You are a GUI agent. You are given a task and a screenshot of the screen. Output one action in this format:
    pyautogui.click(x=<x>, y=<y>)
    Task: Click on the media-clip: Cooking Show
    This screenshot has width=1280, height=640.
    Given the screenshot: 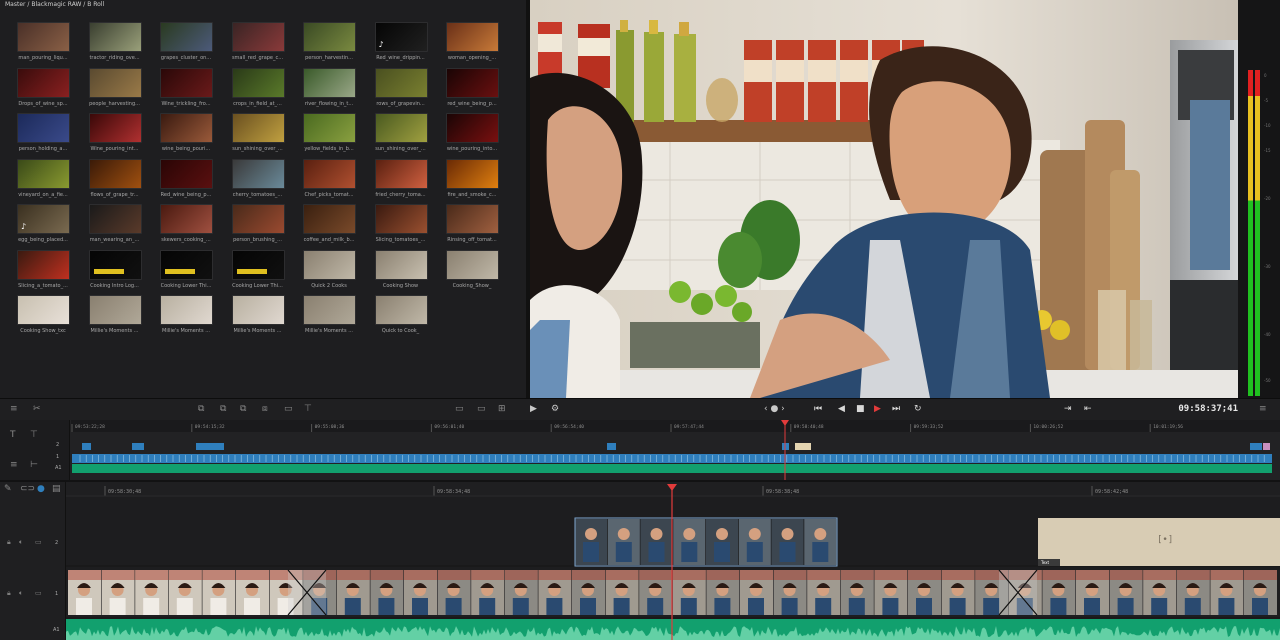 What is the action you would take?
    pyautogui.click(x=409, y=272)
    